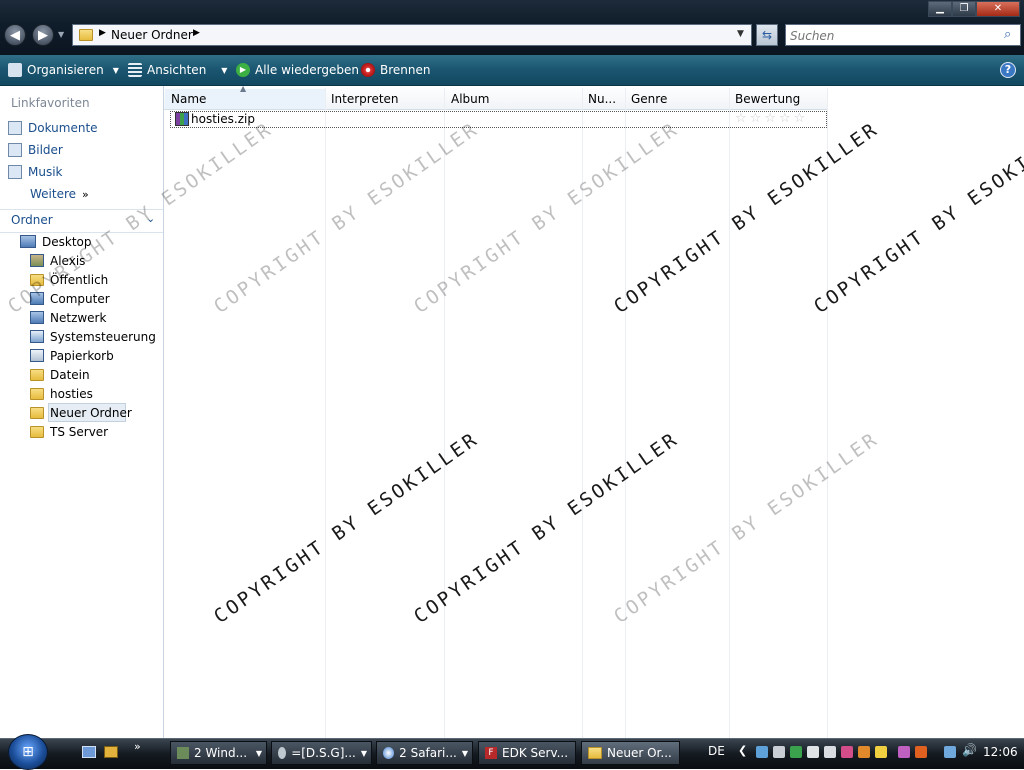 Image resolution: width=1024 pixels, height=770 pixels. Describe the element at coordinates (716, 751) in the screenshot. I see `language-indicator: DE` at that location.